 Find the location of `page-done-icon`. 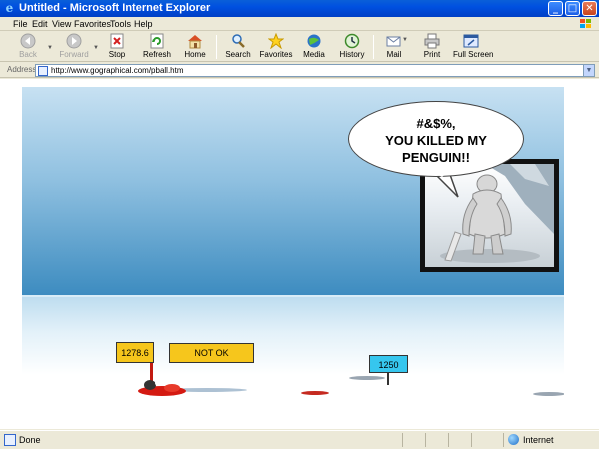

page-done-icon is located at coordinates (10, 440).